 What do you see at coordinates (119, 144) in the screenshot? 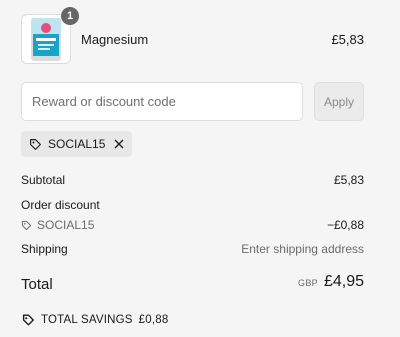
I see `remove-discount-icon` at bounding box center [119, 144].